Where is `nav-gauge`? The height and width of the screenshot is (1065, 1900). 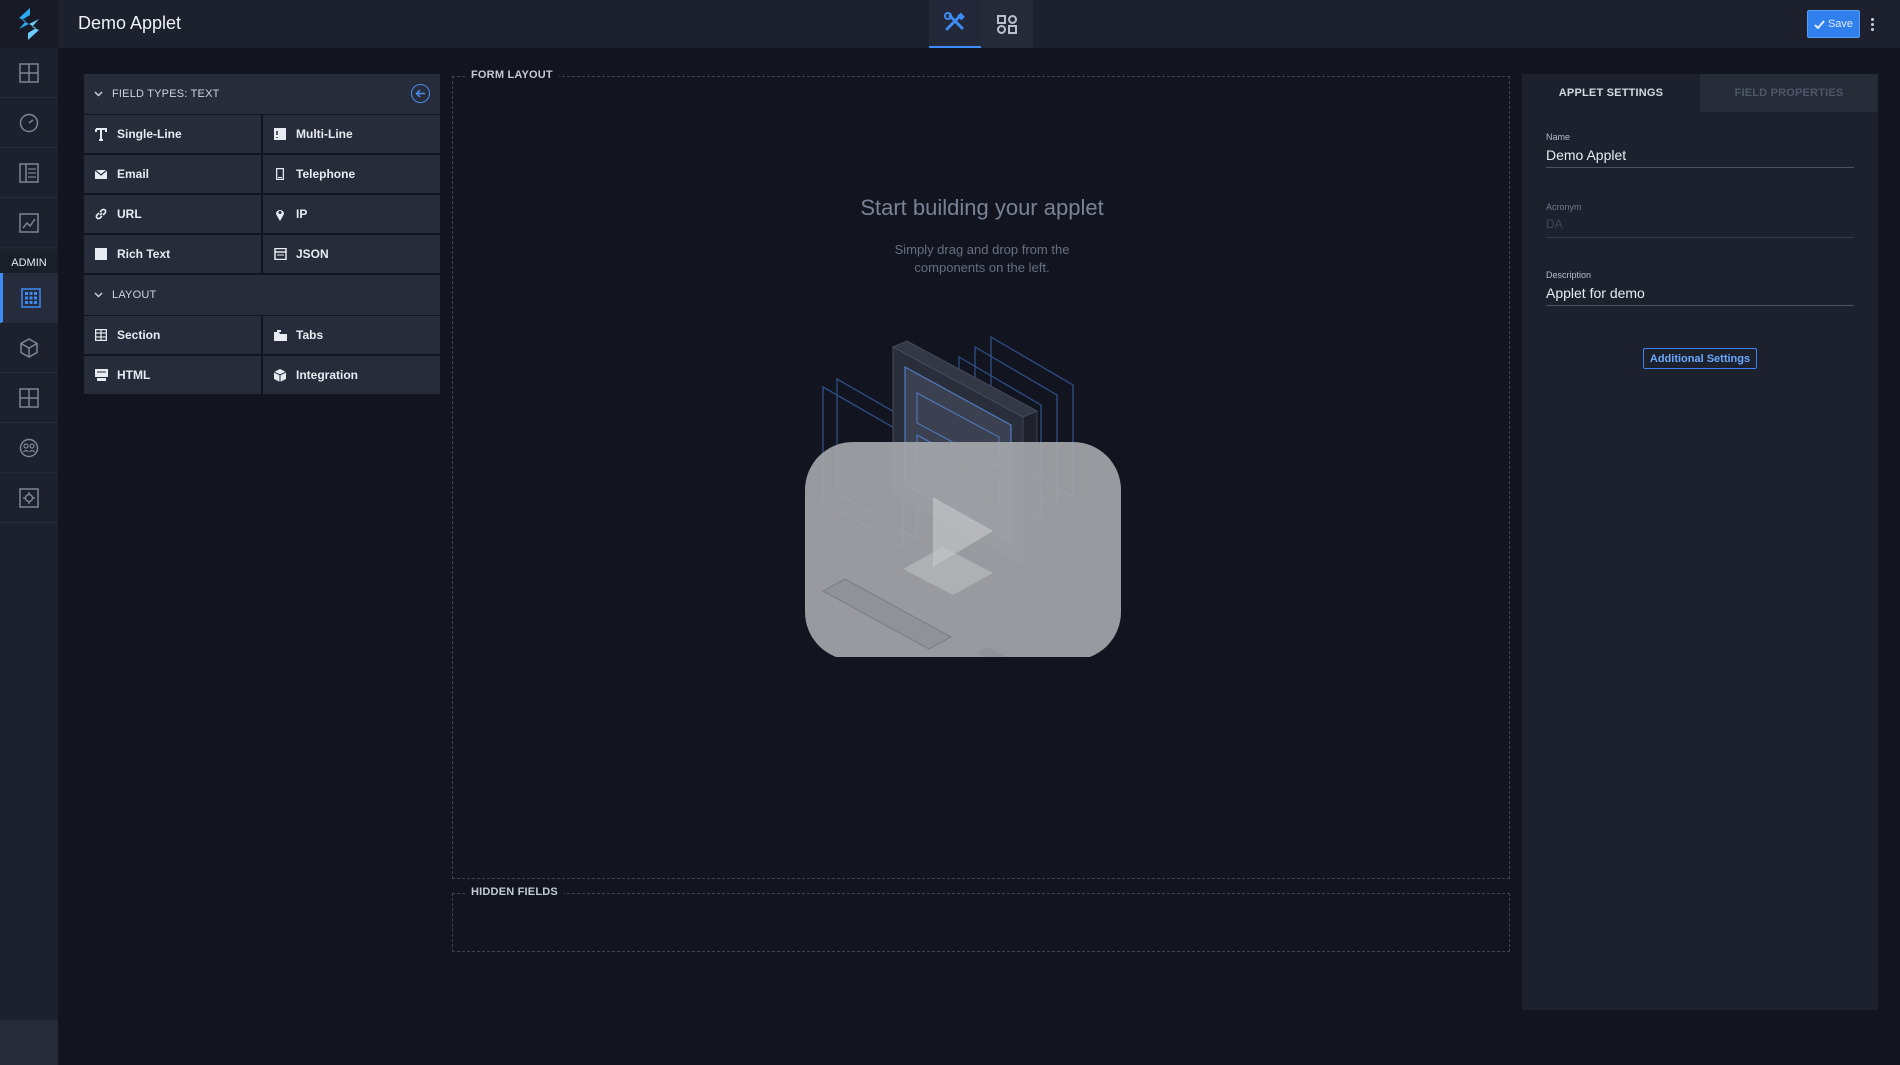
nav-gauge is located at coordinates (29, 123).